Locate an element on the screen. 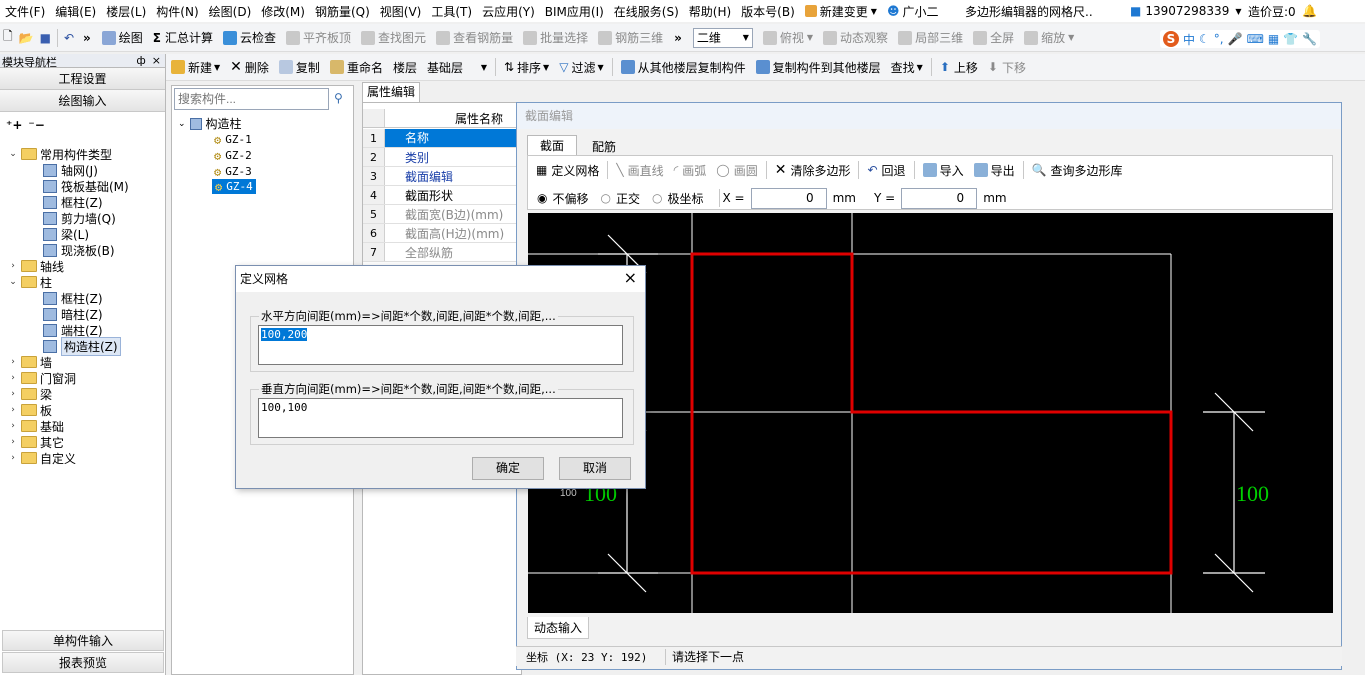  draw-line-button: ╲ 画直线 is located at coordinates (639, 170).